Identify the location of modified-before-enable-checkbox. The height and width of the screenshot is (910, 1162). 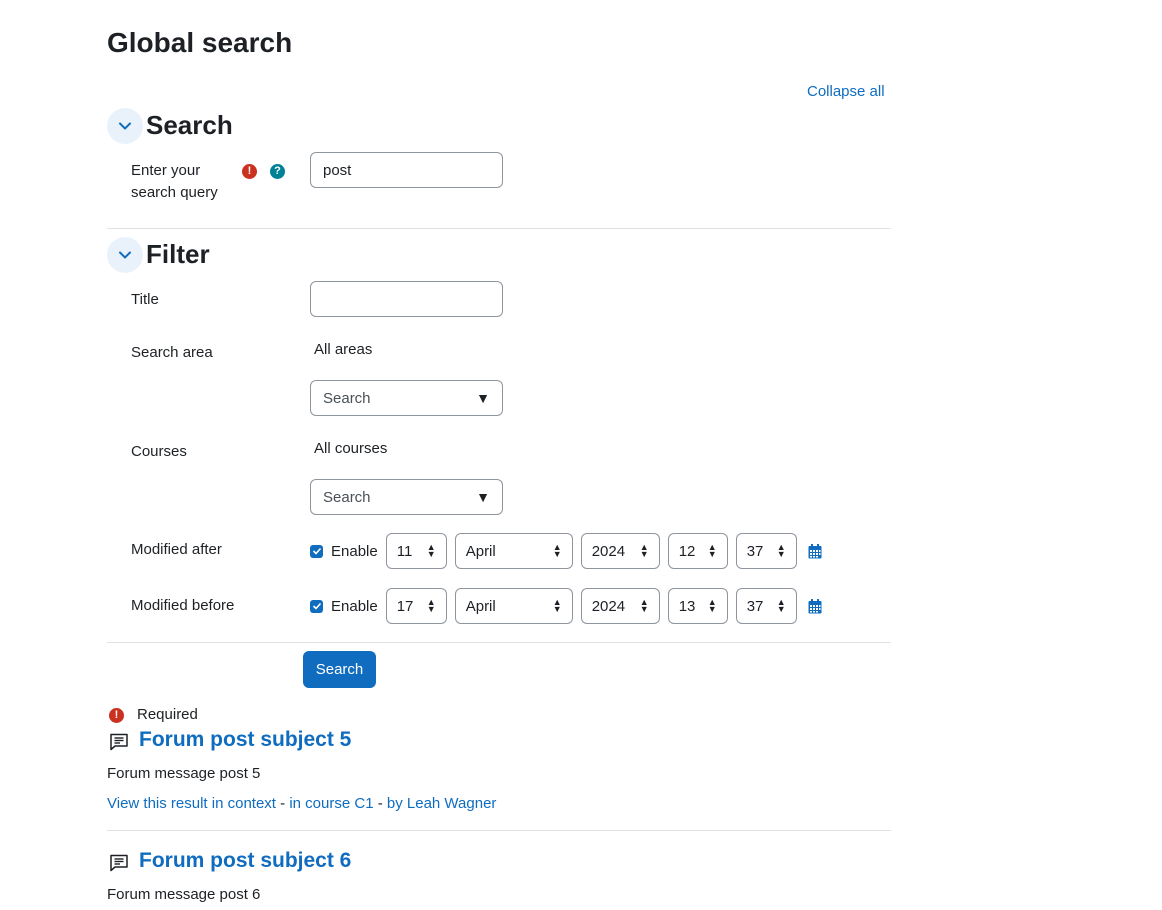
(316, 606).